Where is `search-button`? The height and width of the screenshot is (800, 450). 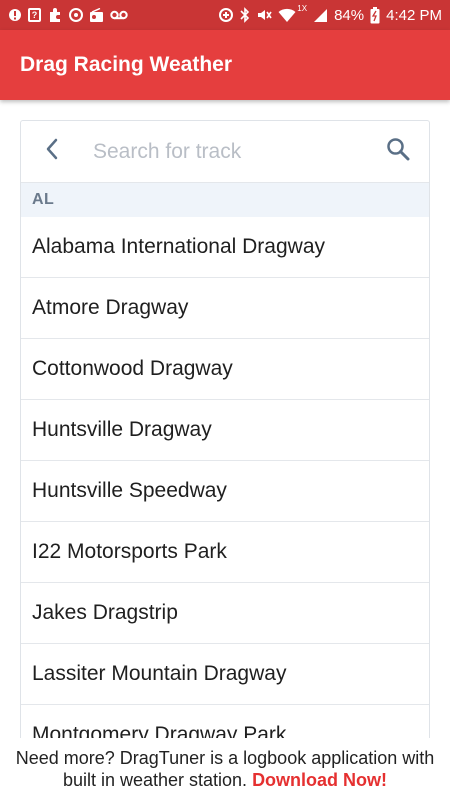 search-button is located at coordinates (398, 152).